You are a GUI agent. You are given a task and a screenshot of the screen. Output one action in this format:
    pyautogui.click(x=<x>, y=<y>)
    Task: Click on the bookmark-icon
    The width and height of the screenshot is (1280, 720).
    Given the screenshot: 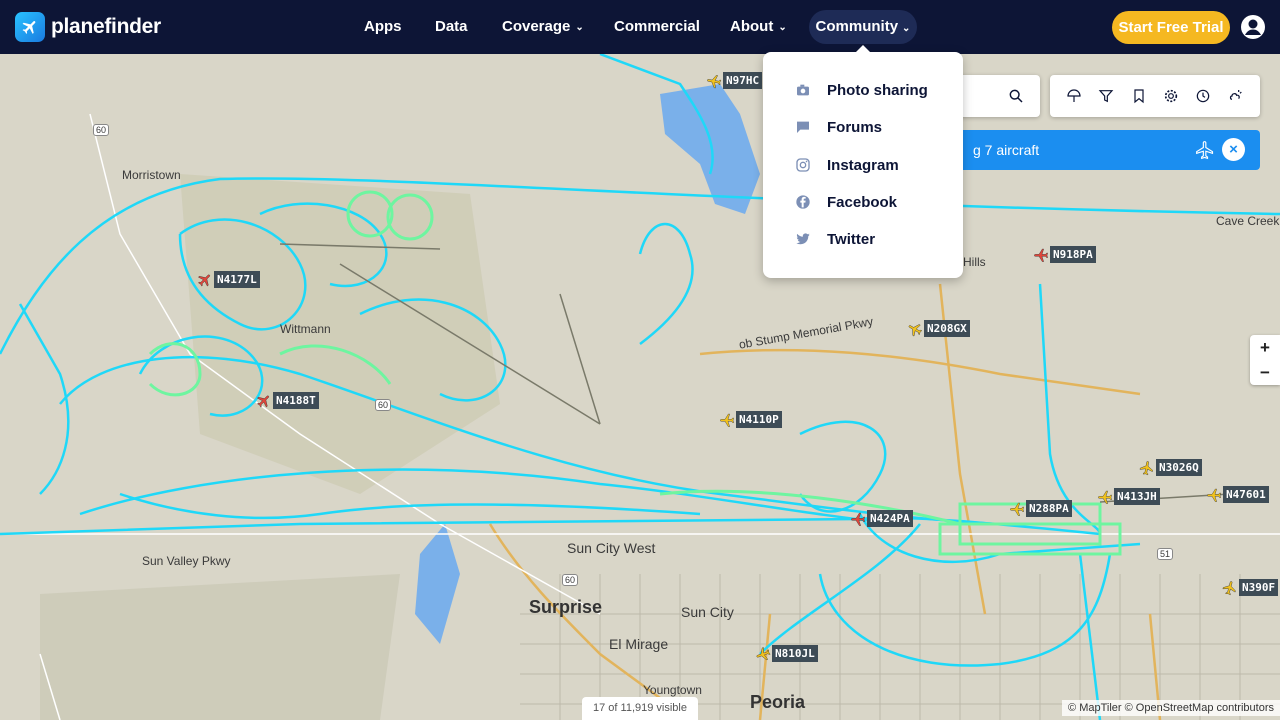 What is the action you would take?
    pyautogui.click(x=1139, y=96)
    